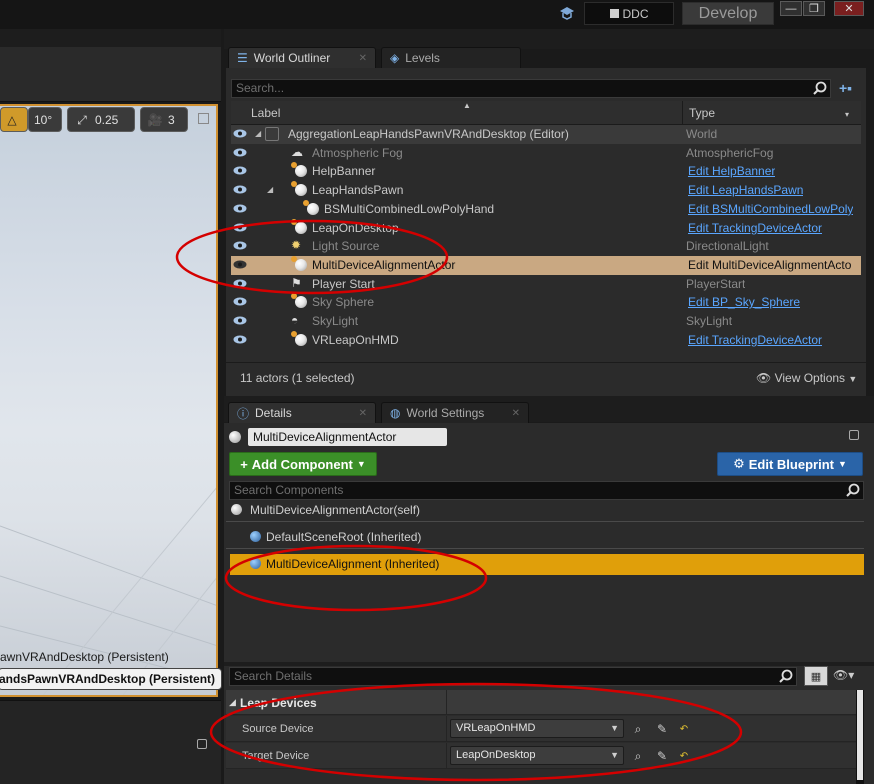  Describe the element at coordinates (101, 119) in the screenshot. I see `scale-snap-dropdown: ⤢ 0.25` at that location.